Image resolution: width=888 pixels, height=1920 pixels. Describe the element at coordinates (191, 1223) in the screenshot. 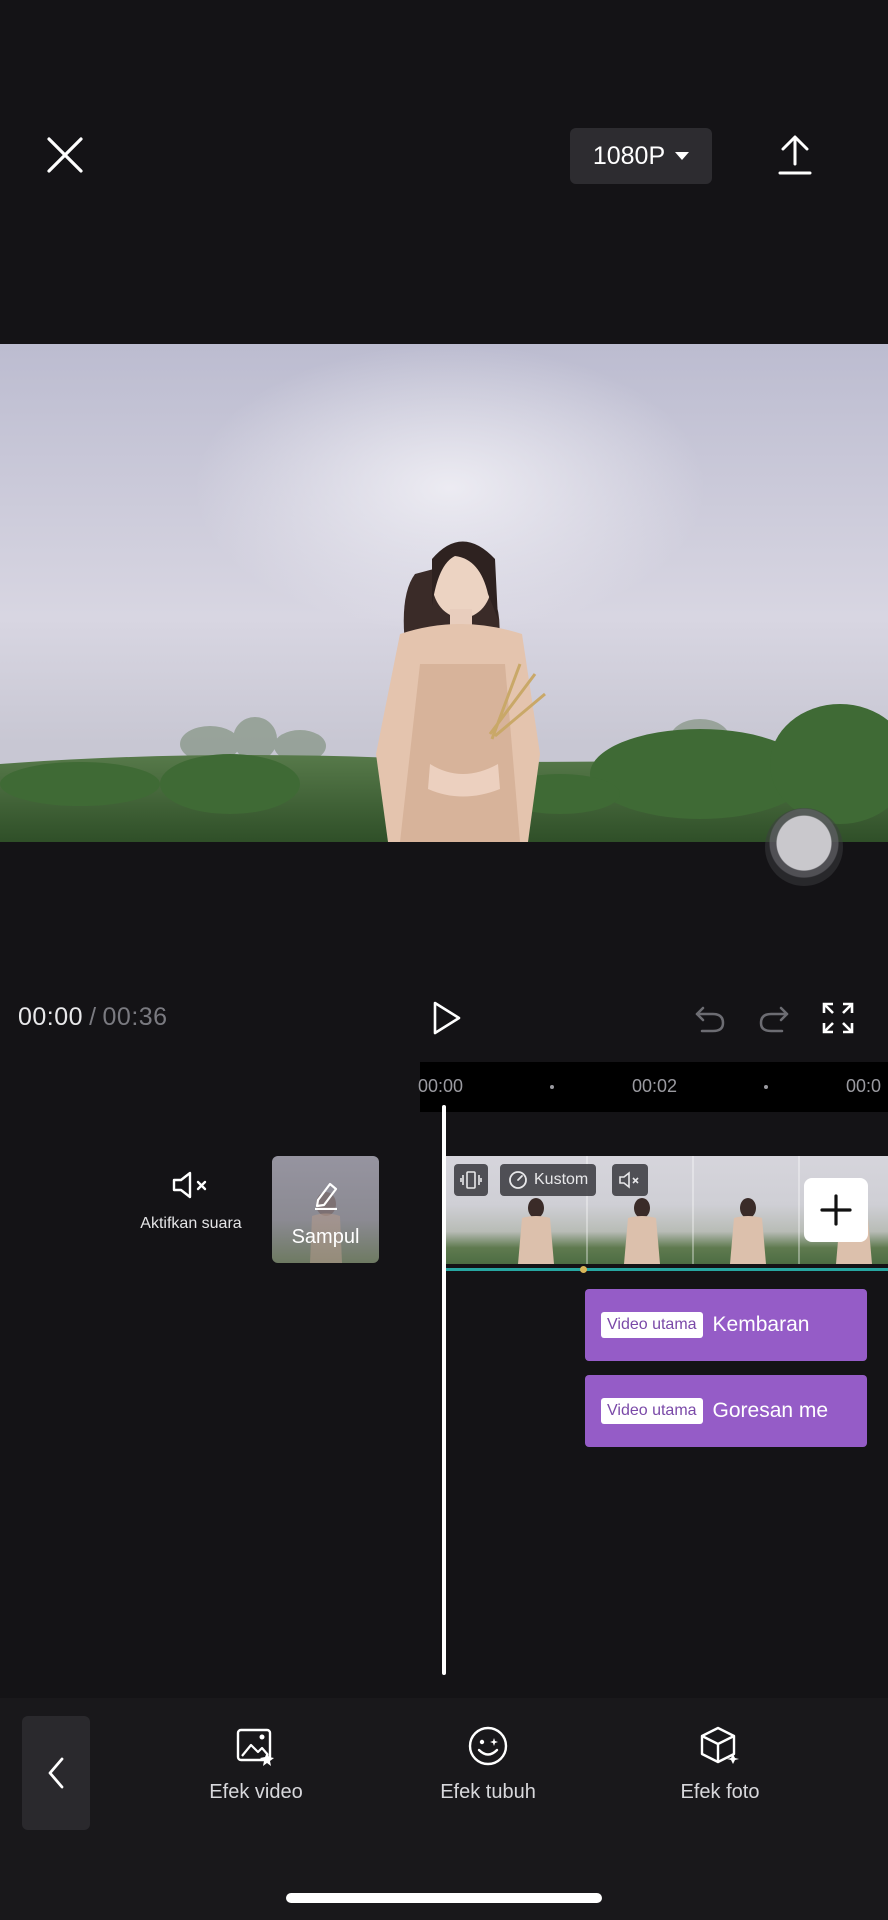

I see `mute-label: Aktifkan suara` at that location.